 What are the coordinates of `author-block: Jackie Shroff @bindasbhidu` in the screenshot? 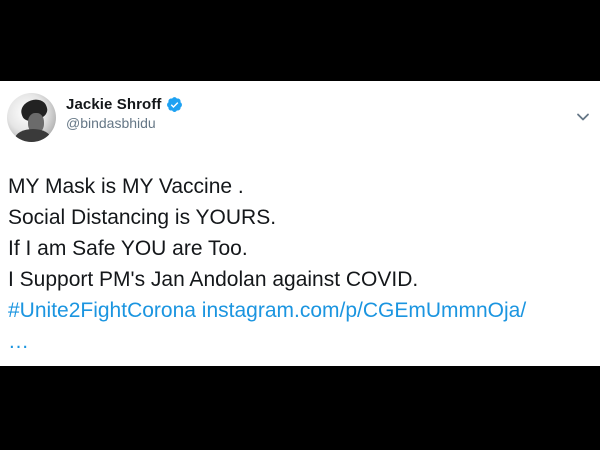 It's located at (124, 112).